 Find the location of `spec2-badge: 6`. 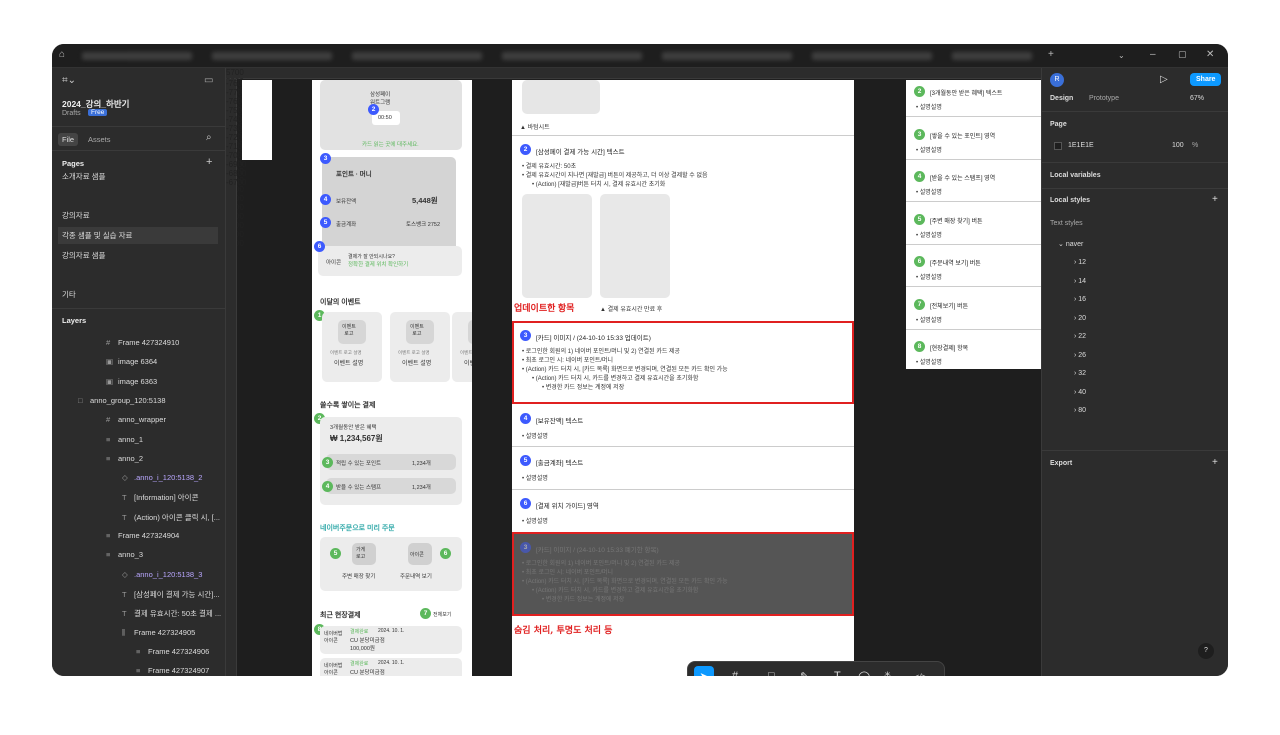

spec2-badge: 6 is located at coordinates (919, 261).